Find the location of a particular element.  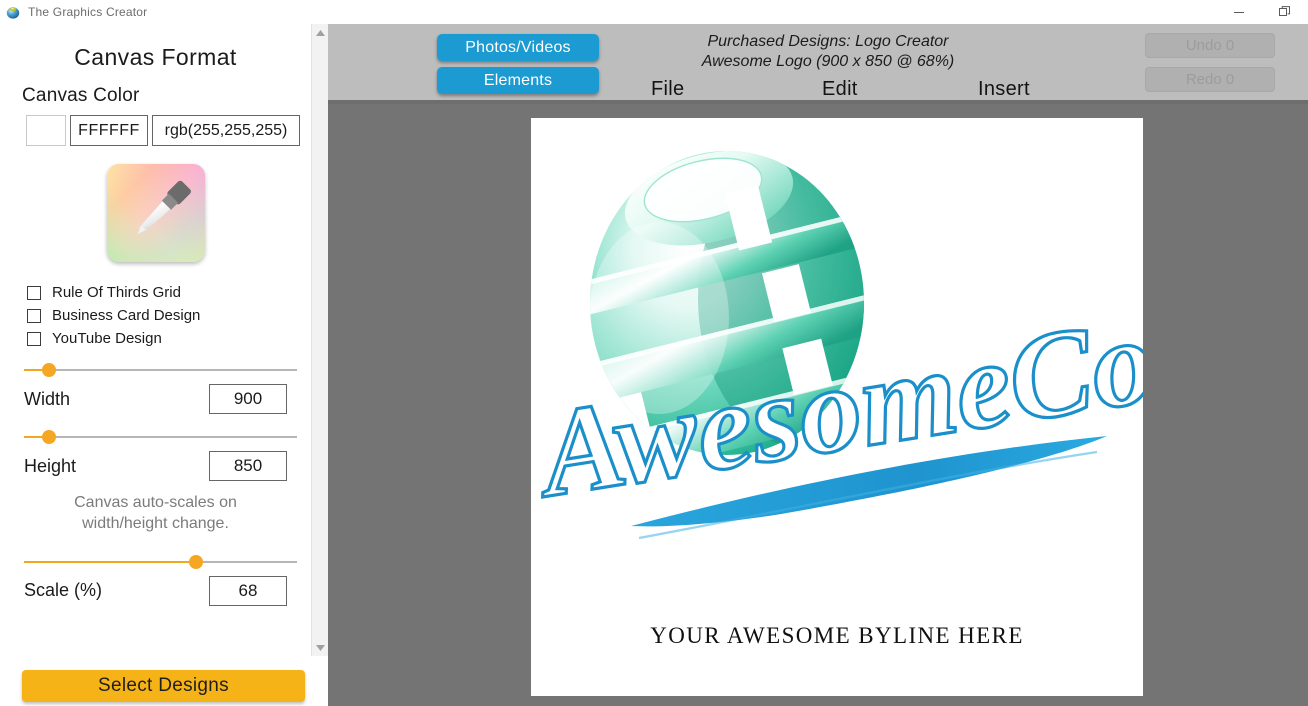

restore-icon is located at coordinates (1284, 11).